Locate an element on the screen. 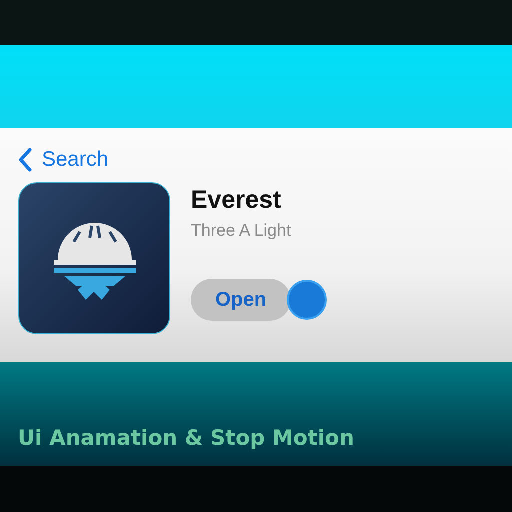 This screenshot has height=512, width=512. back-link: Search is located at coordinates (63, 160).